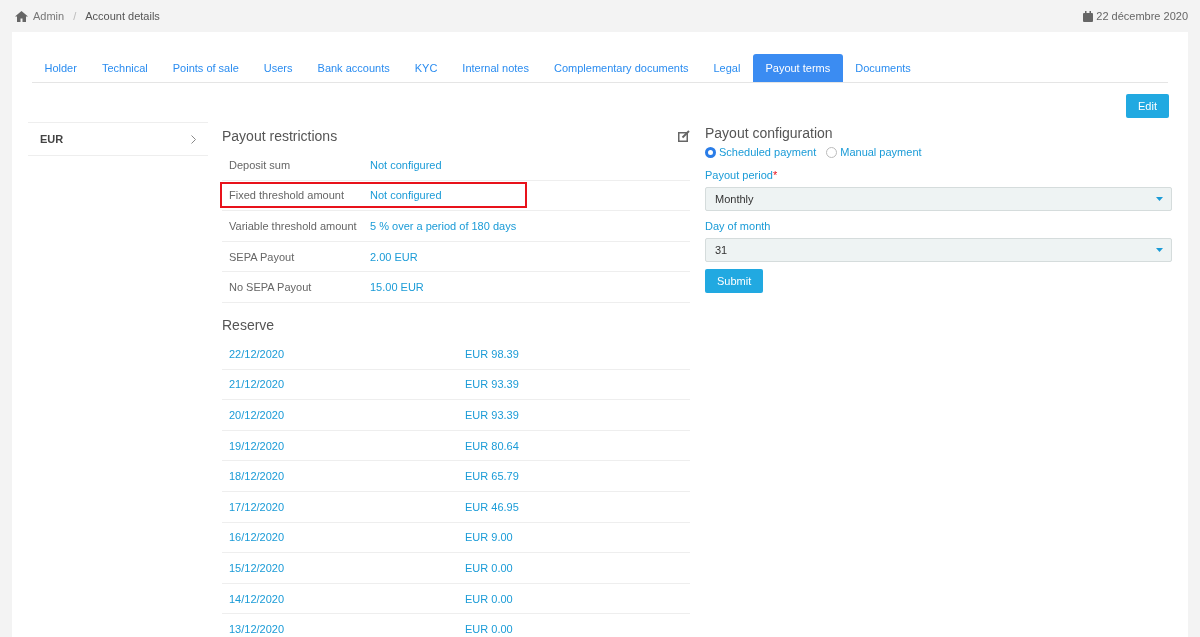 This screenshot has width=1200, height=637. I want to click on breadcrumb-link: Admin, so click(49, 16).